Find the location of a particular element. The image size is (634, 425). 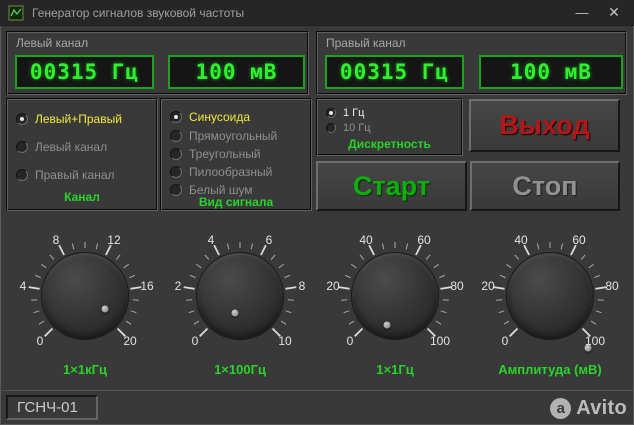

avito-watermark-text: Avito is located at coordinates (601, 408).